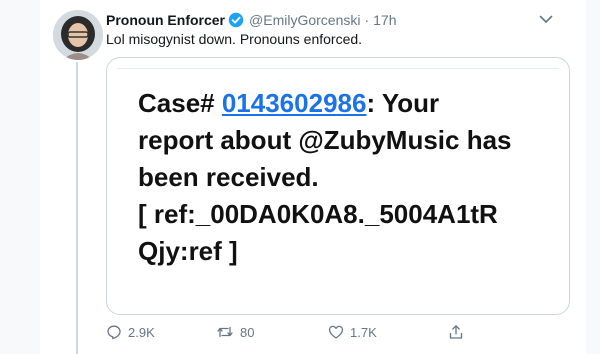  Describe the element at coordinates (247, 332) in the screenshot. I see `retweet-count: 80` at that location.